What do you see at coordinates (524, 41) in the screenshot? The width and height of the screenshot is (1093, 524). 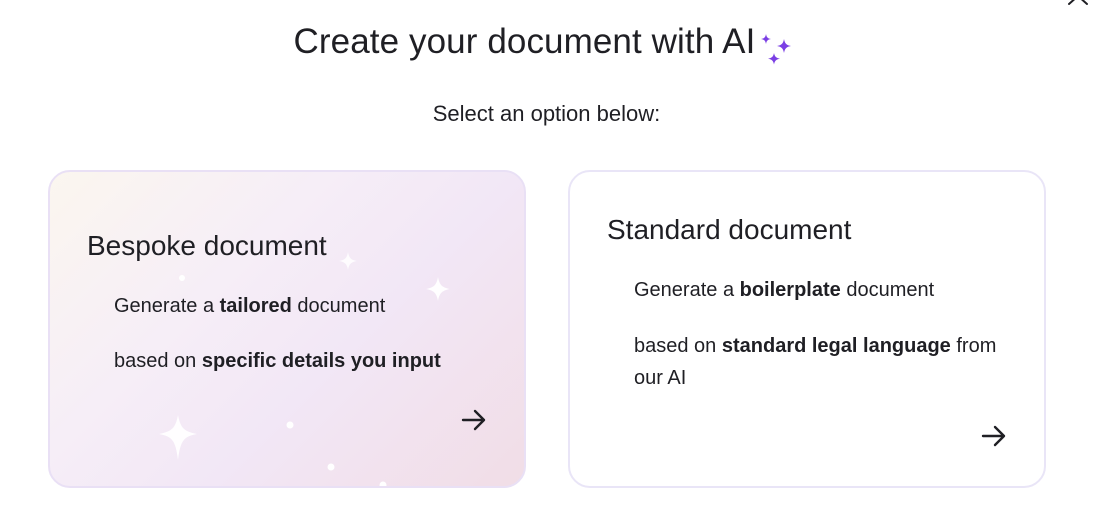 I see `page-title: Create your document with AI` at bounding box center [524, 41].